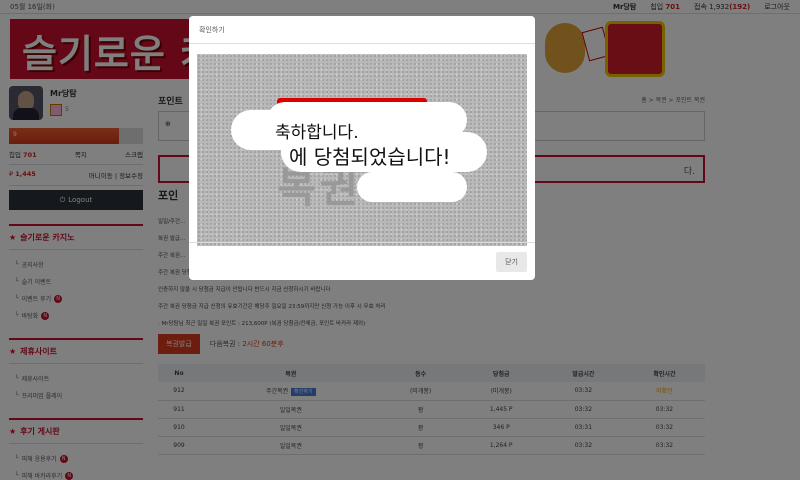 The width and height of the screenshot is (800, 480). What do you see at coordinates (370, 157) in the screenshot?
I see `win-text: 에 당첨되었습니다!` at bounding box center [370, 157].